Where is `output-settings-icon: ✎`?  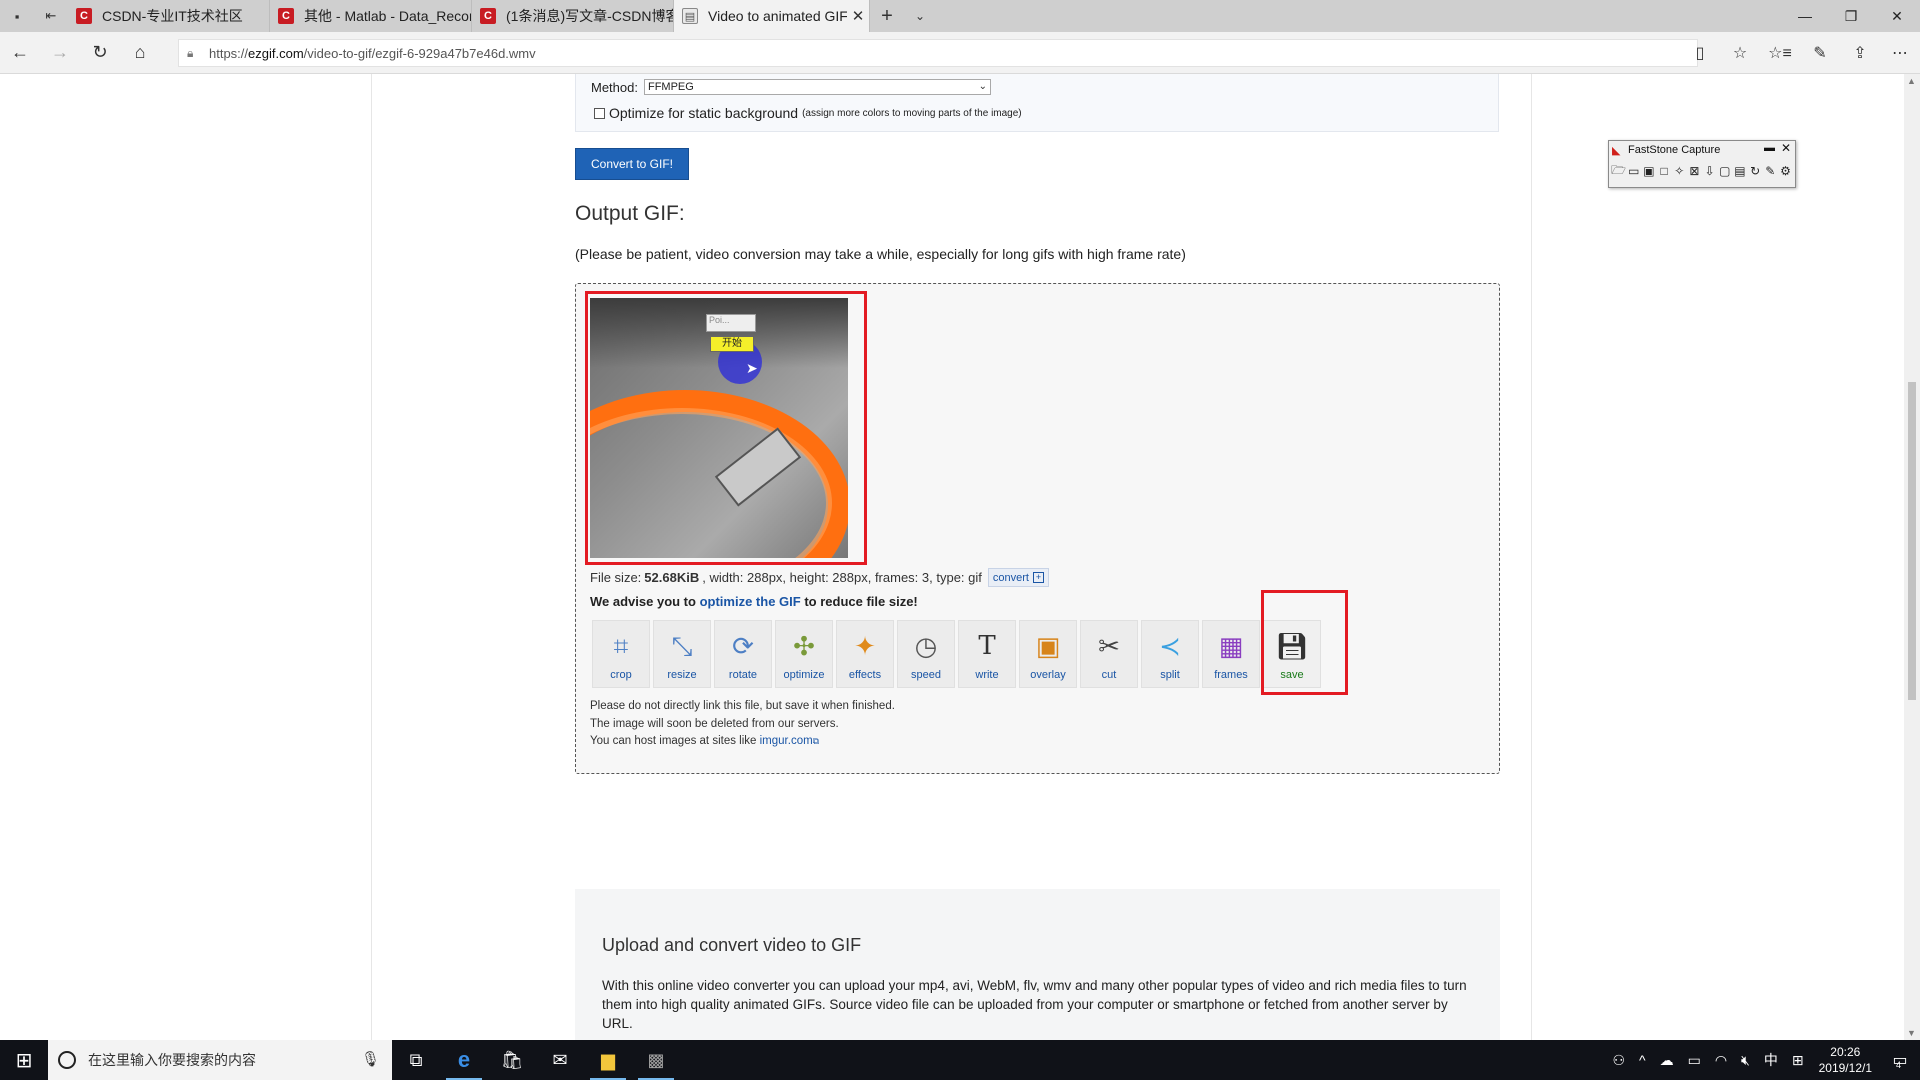
output-settings-icon: ✎ is located at coordinates (1770, 171).